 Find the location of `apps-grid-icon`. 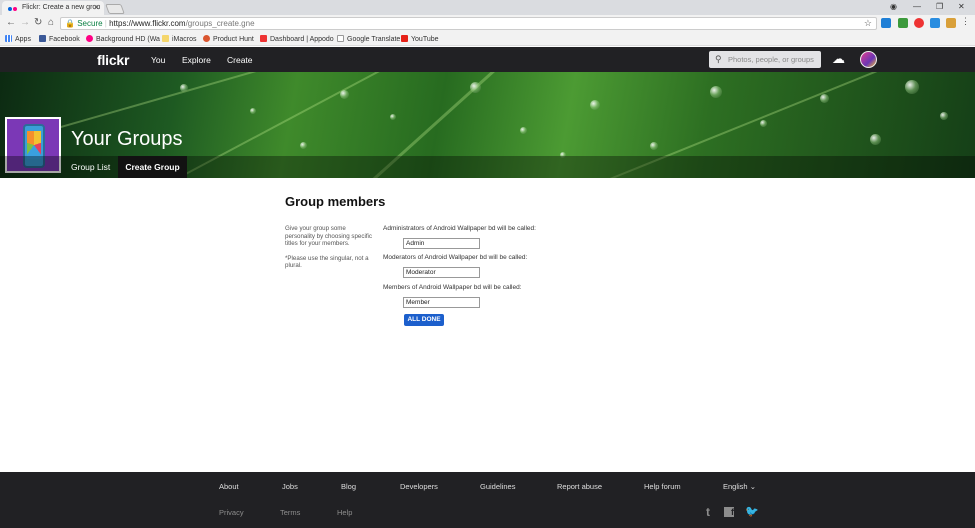

apps-grid-icon is located at coordinates (8, 38).